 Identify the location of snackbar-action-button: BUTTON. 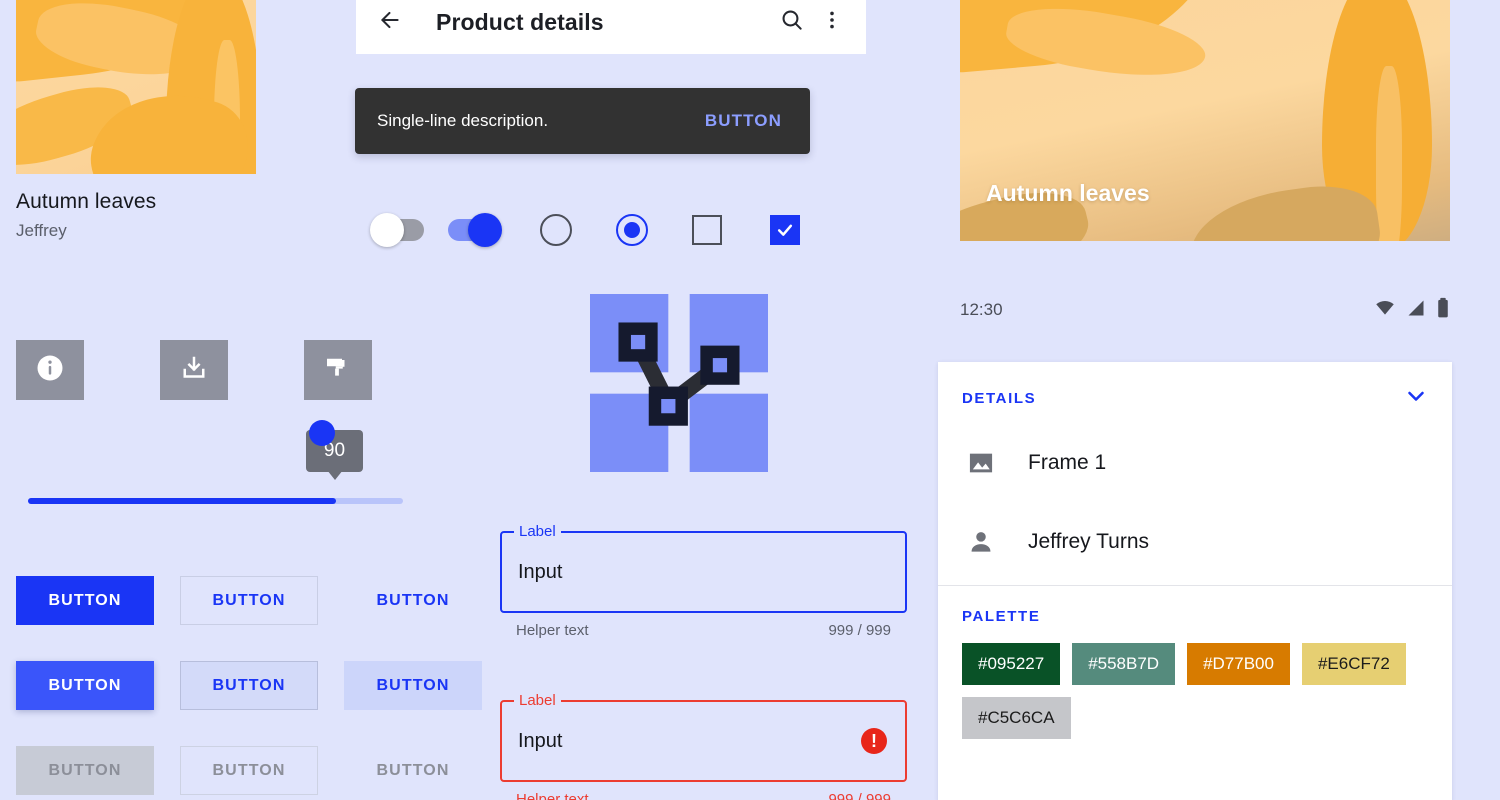
(743, 121).